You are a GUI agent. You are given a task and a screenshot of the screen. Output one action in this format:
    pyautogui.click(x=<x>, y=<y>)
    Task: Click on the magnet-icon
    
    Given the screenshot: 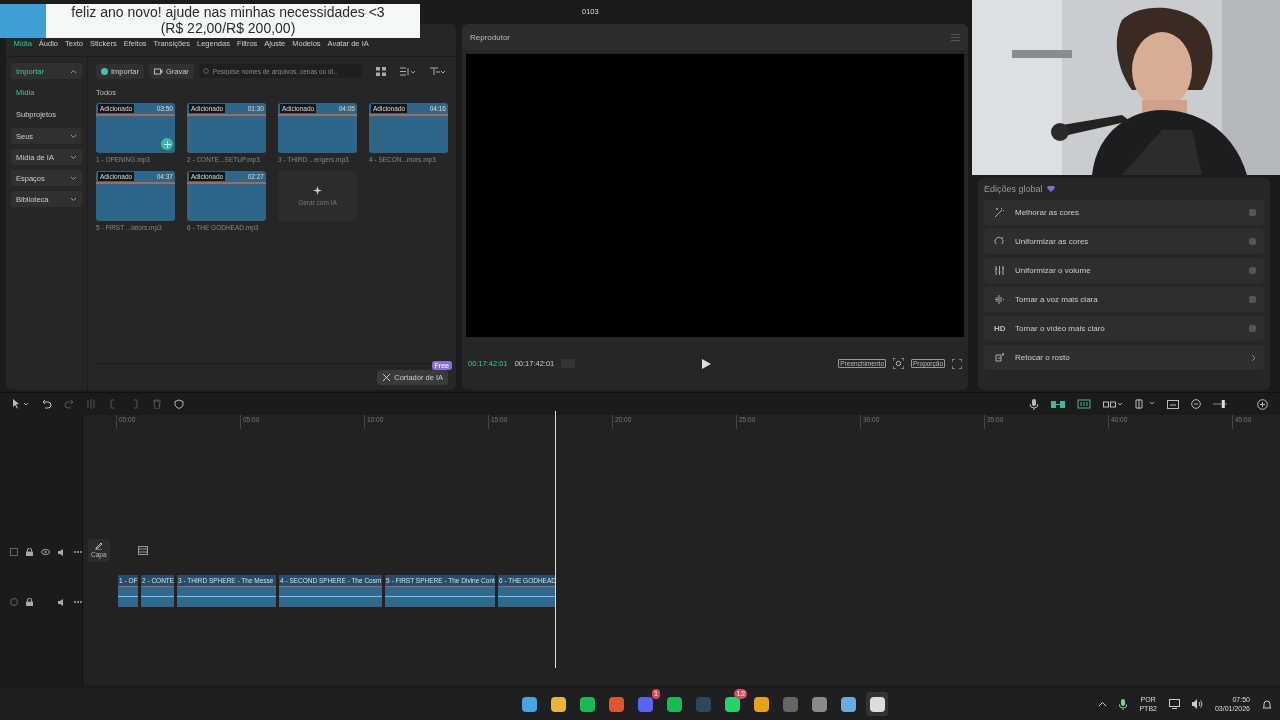 What is the action you would take?
    pyautogui.click(x=1084, y=404)
    